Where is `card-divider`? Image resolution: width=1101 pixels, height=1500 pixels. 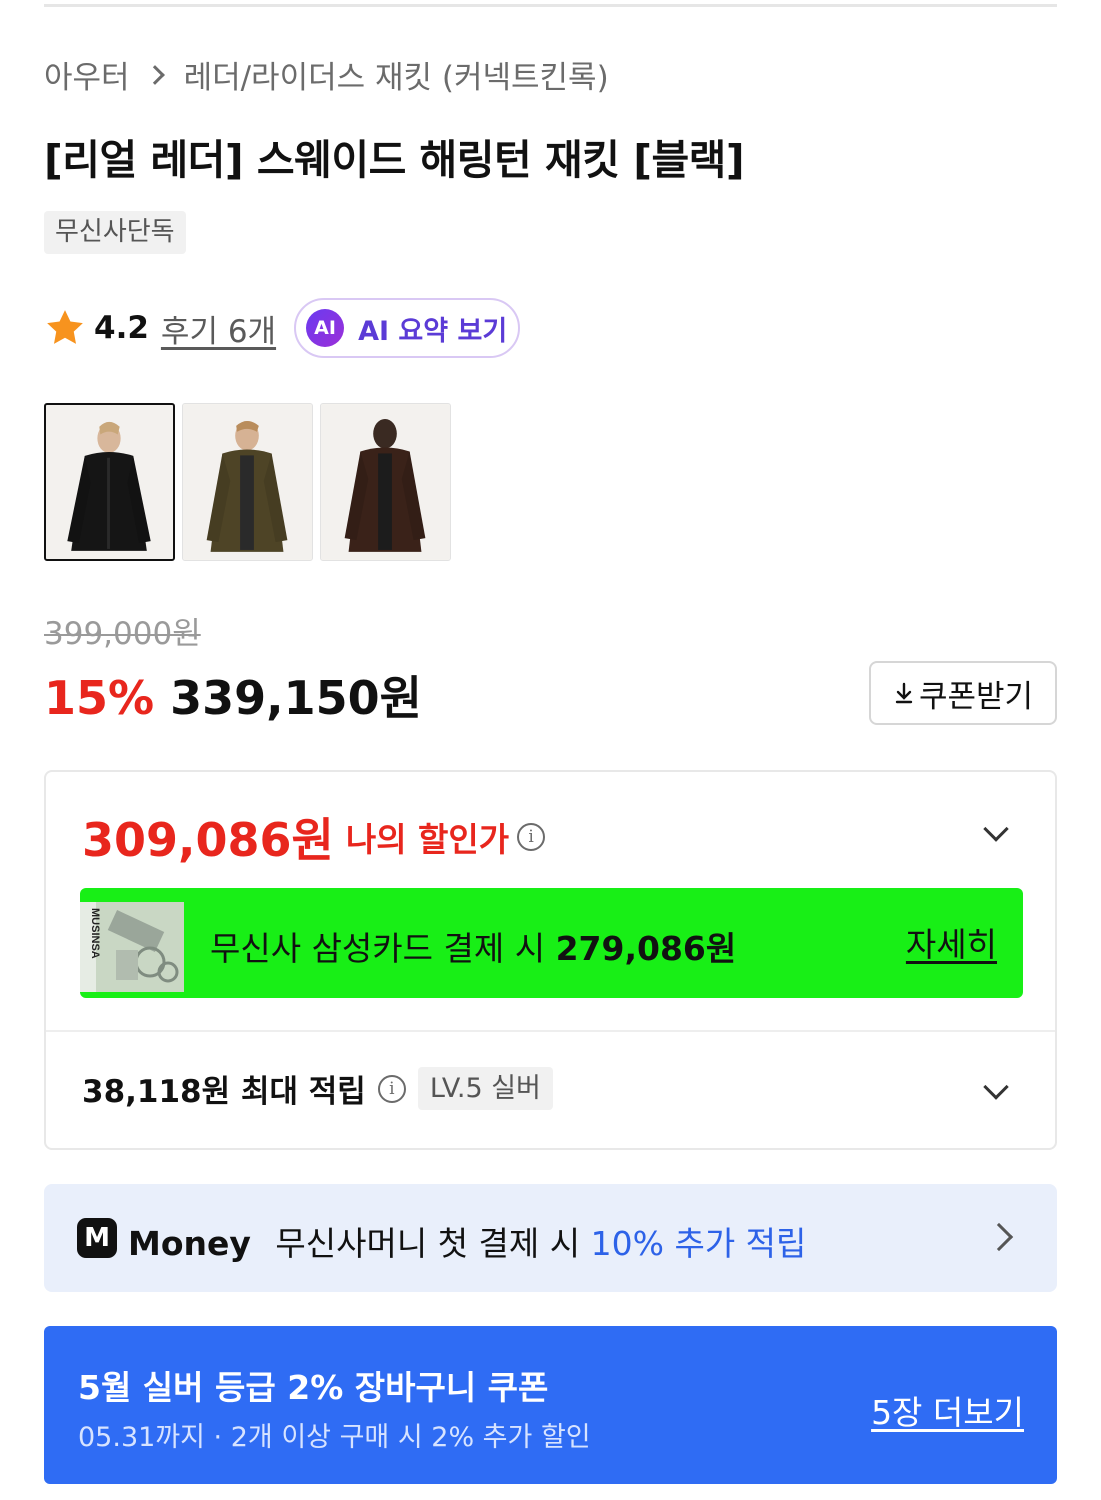 card-divider is located at coordinates (550, 1031).